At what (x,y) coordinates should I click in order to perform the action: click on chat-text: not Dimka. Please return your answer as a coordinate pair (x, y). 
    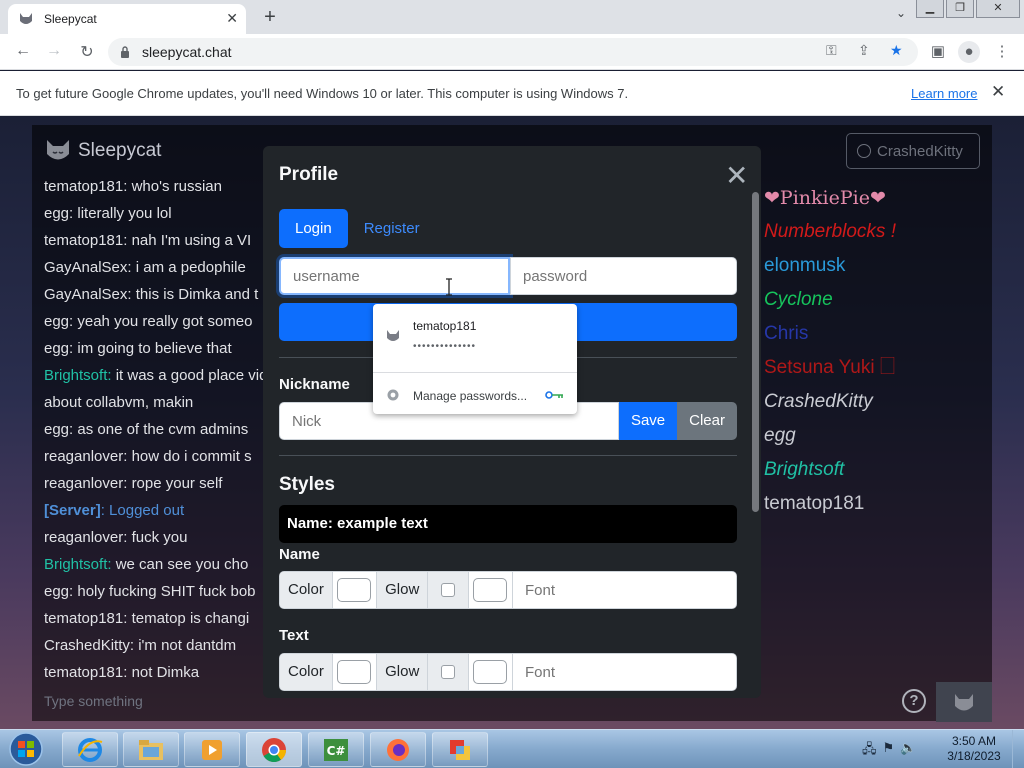
    Looking at the image, I should click on (165, 672).